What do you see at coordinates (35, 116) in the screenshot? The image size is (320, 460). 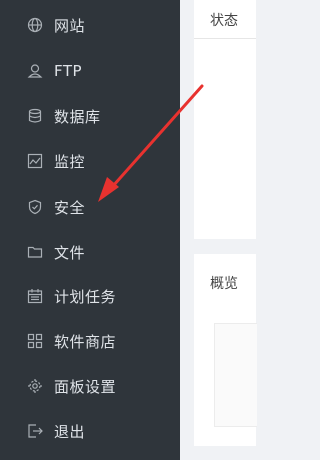 I see `database-icon` at bounding box center [35, 116].